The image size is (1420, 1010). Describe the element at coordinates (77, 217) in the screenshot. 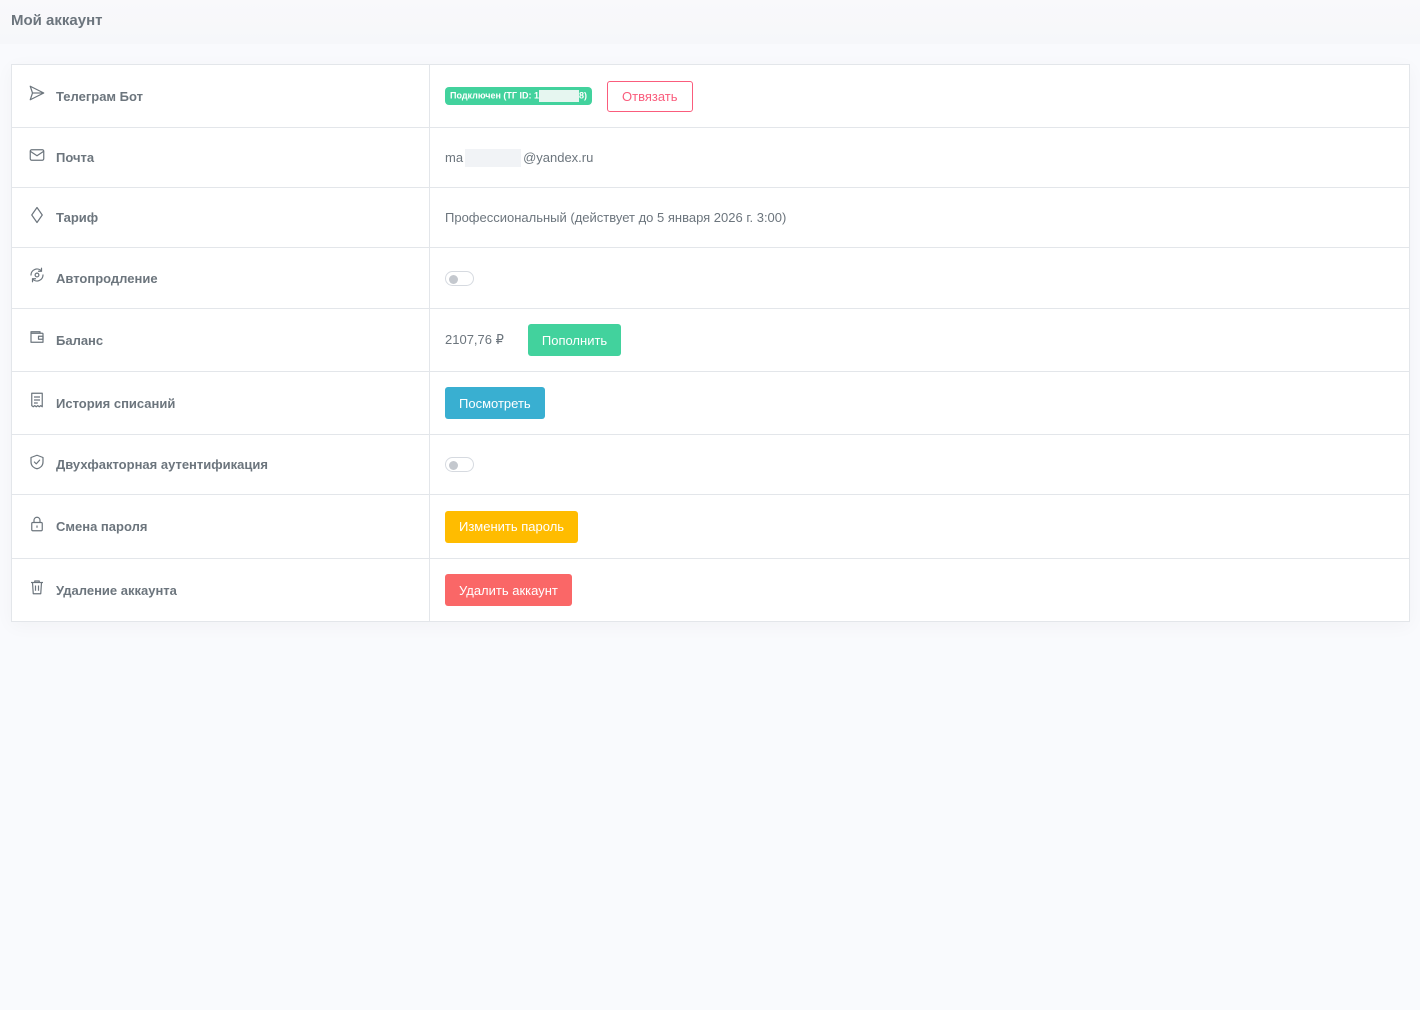

I see `tariff-label: Тариф` at that location.